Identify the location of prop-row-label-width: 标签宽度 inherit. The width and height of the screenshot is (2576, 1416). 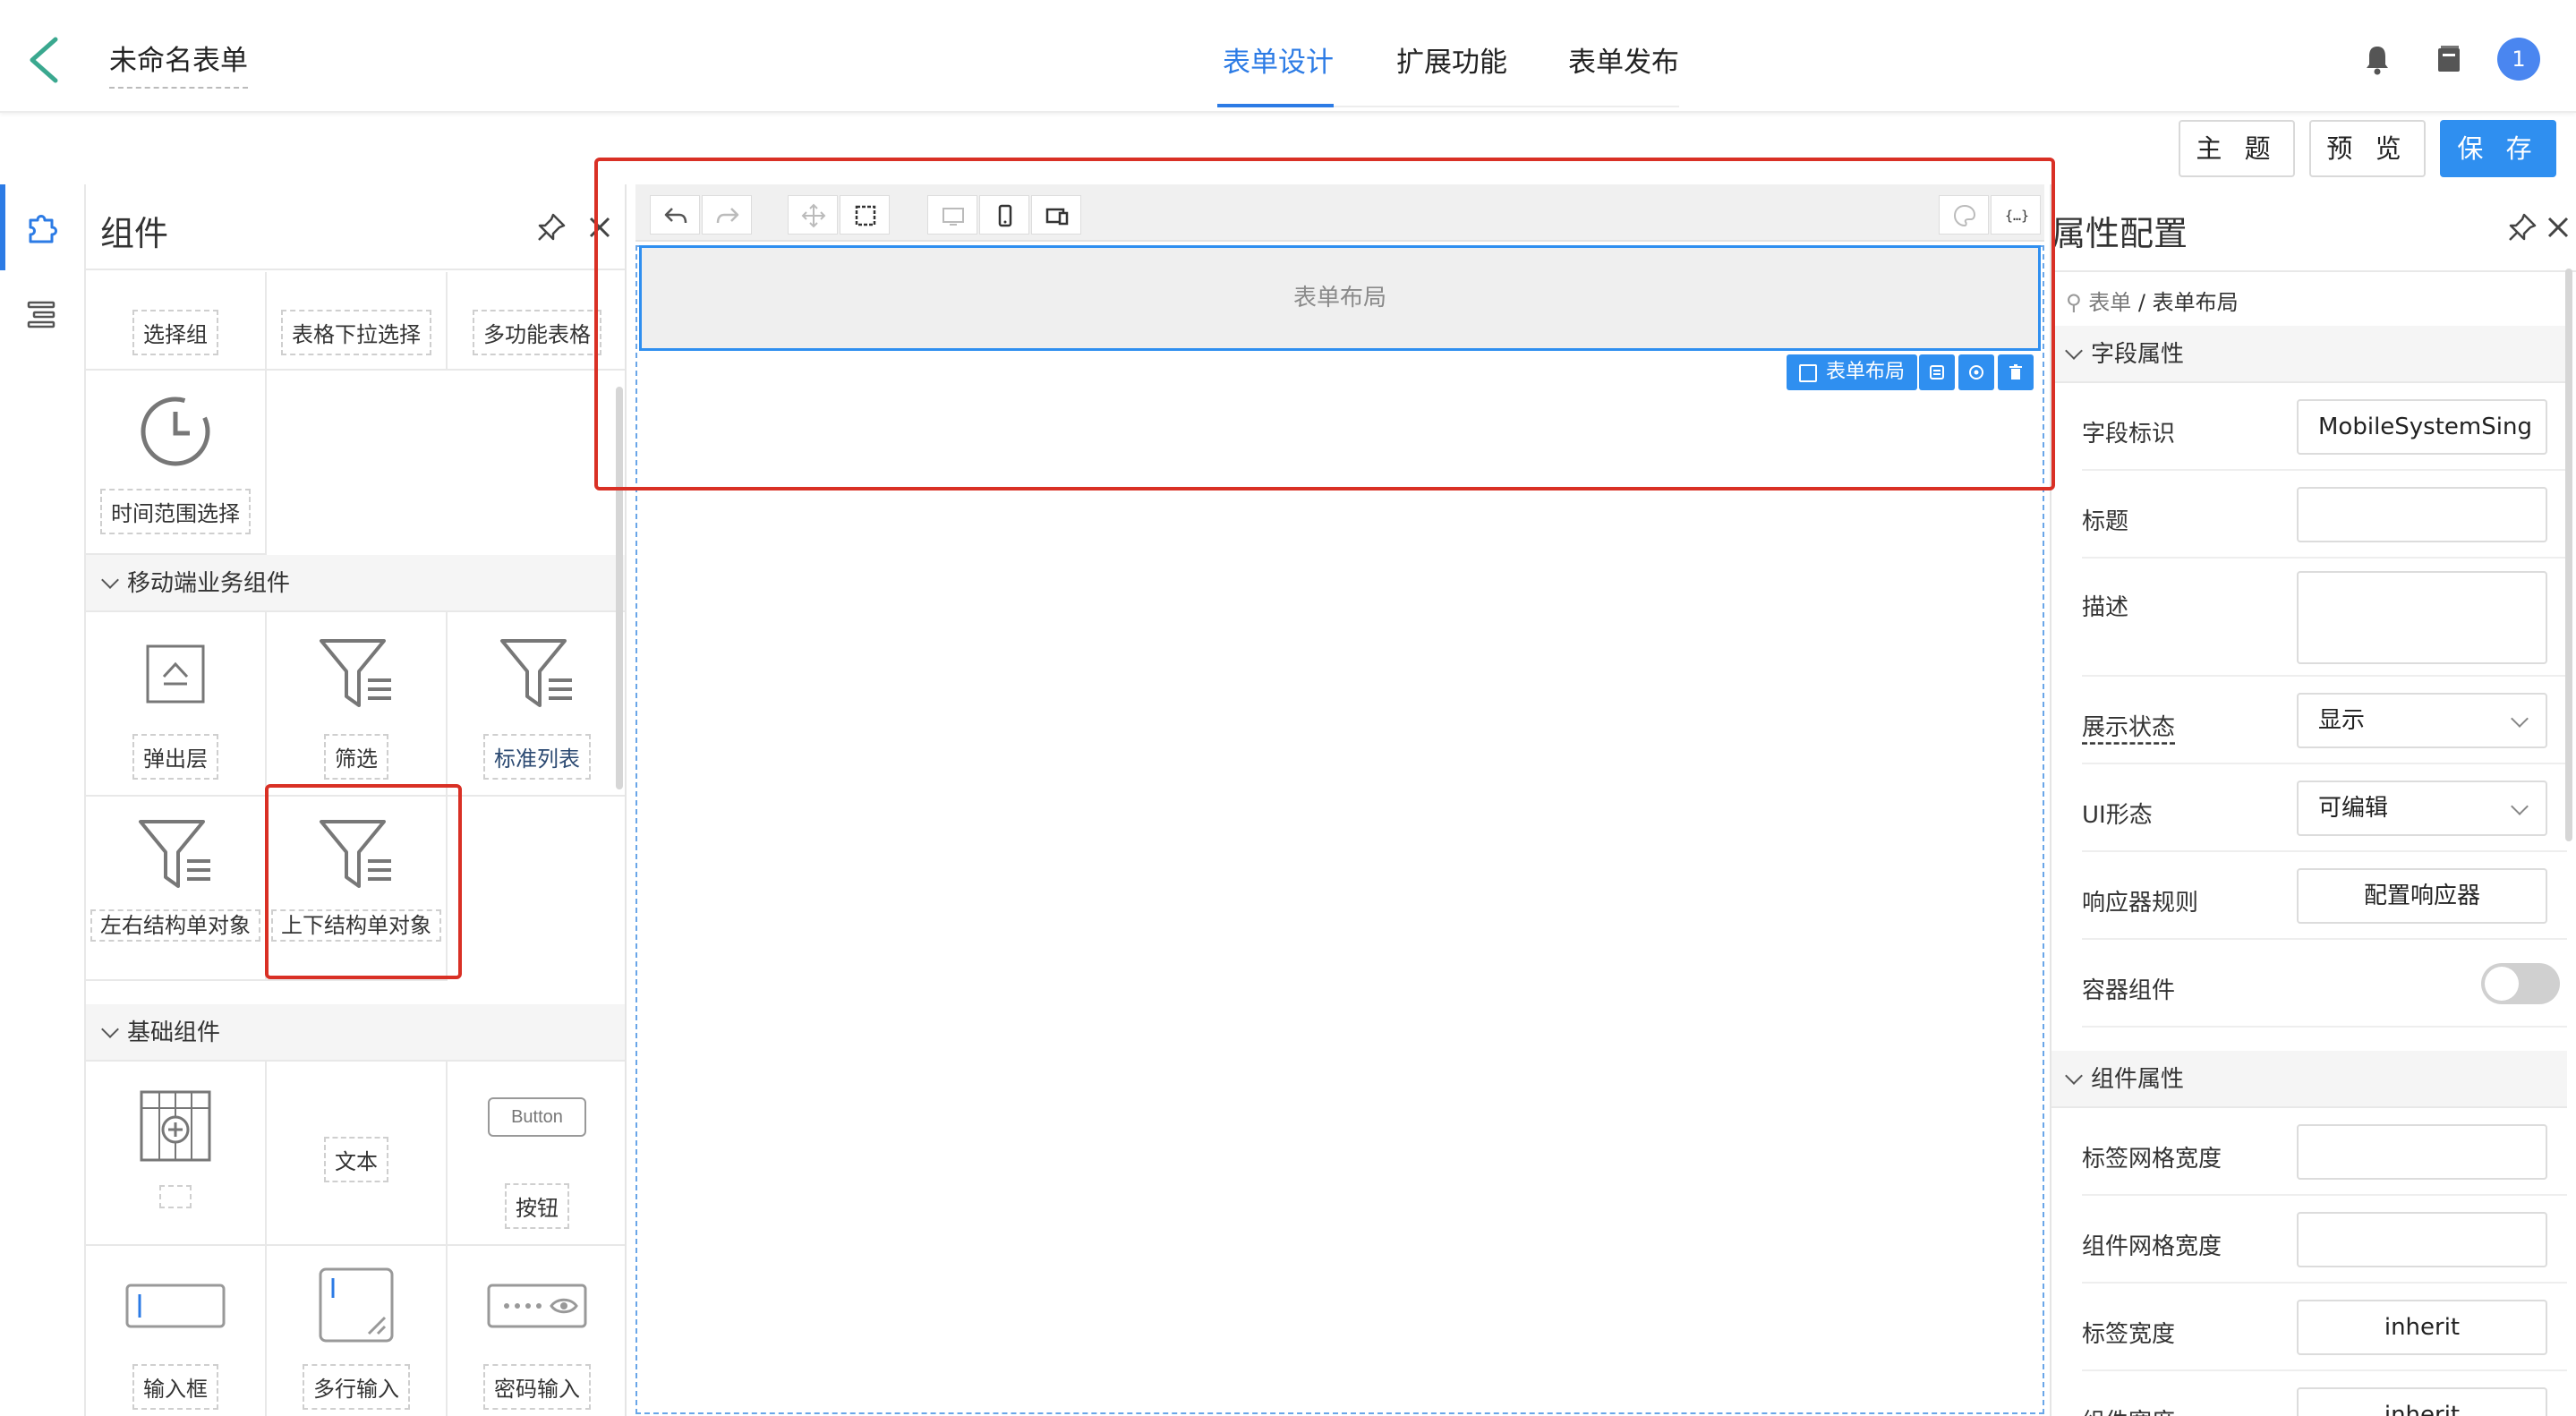
(2324, 1327).